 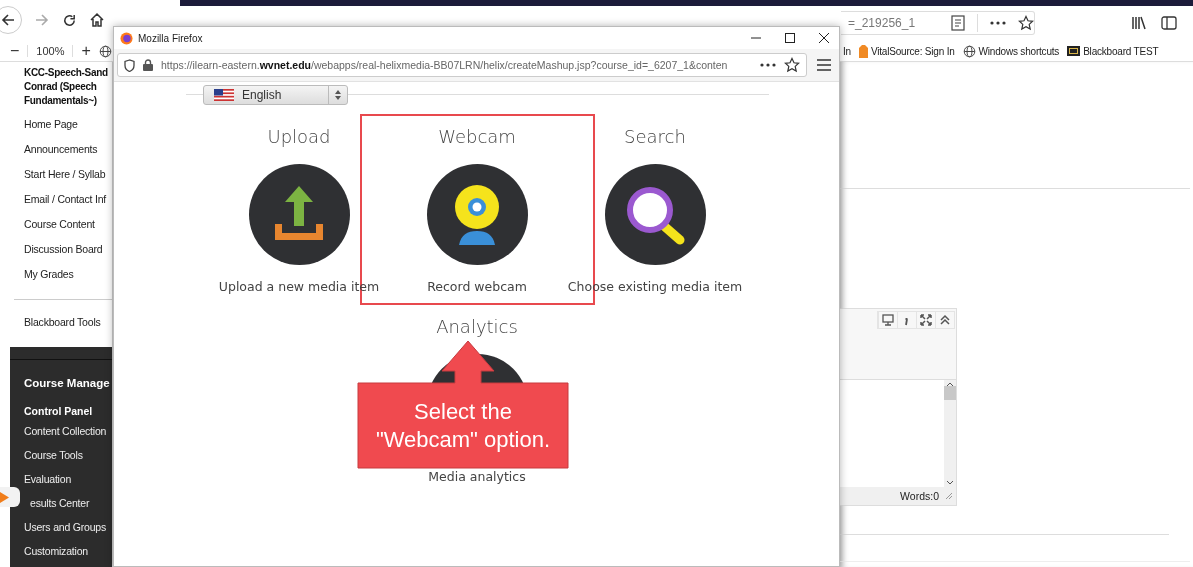 I want to click on option-caption: Media analytics, so click(x=477, y=476).